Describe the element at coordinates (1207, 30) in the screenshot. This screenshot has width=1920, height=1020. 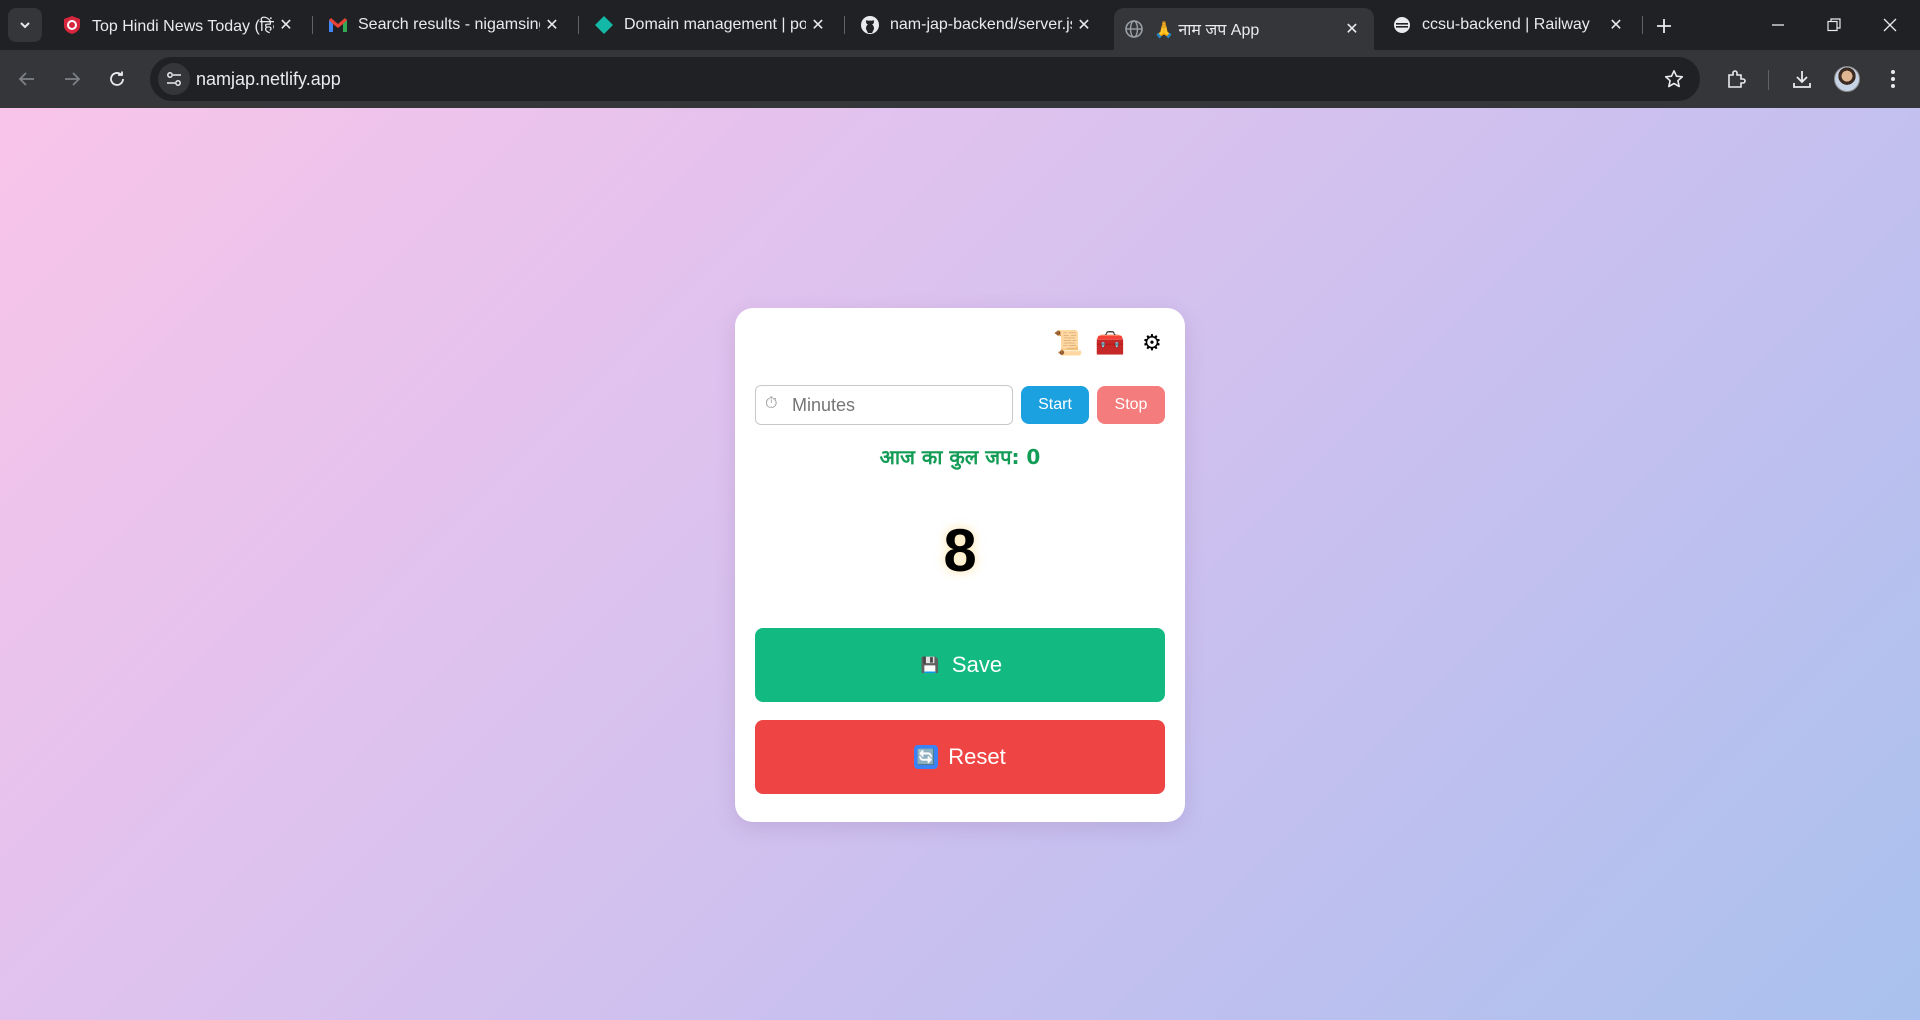
I see `tab-title: 🙏 नाम जप App` at that location.